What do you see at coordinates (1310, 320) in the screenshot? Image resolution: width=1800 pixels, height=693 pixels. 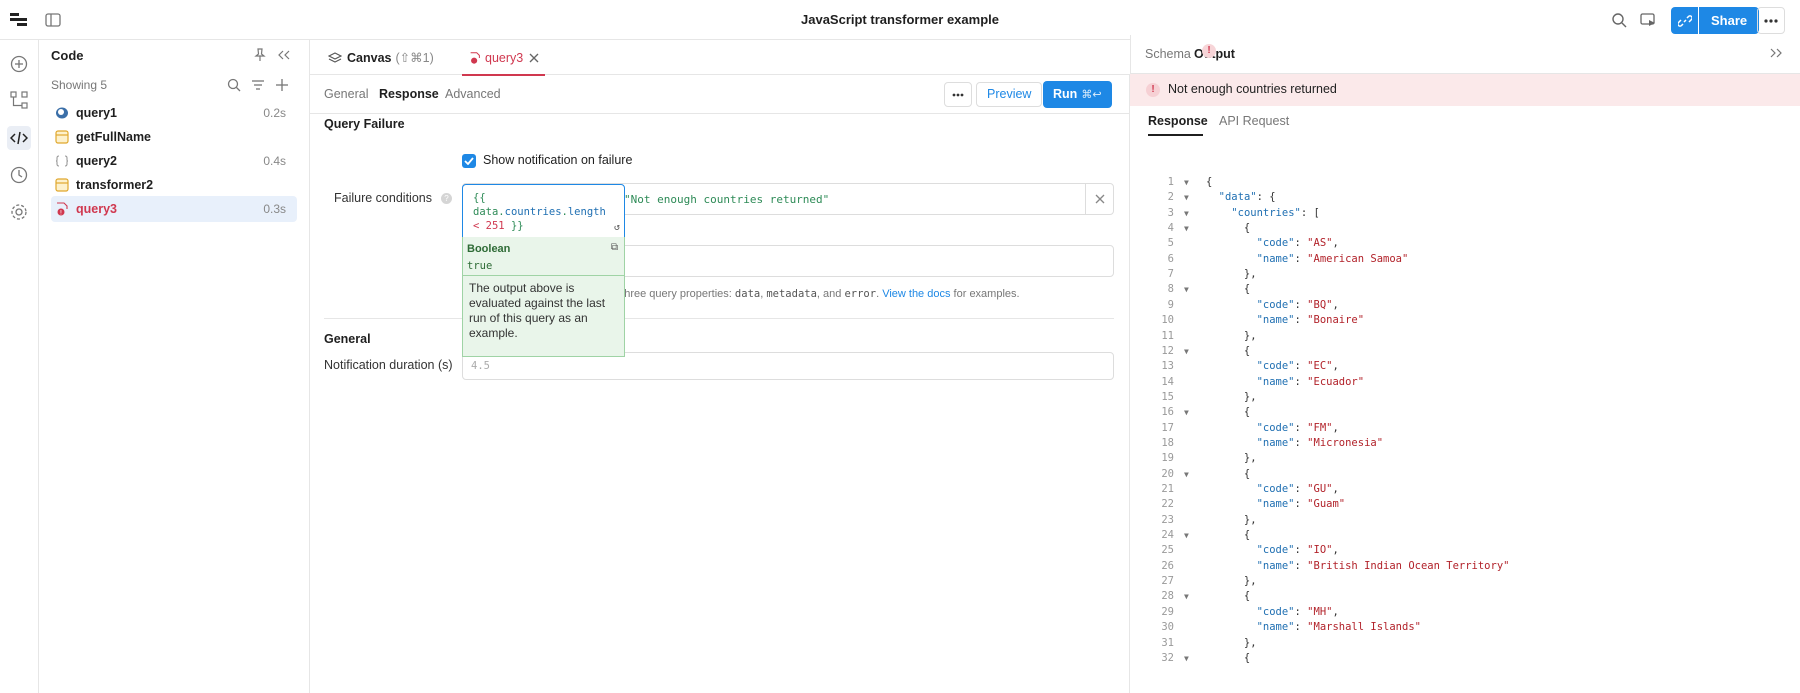 I see `json-text: "name": "Bonaire"` at bounding box center [1310, 320].